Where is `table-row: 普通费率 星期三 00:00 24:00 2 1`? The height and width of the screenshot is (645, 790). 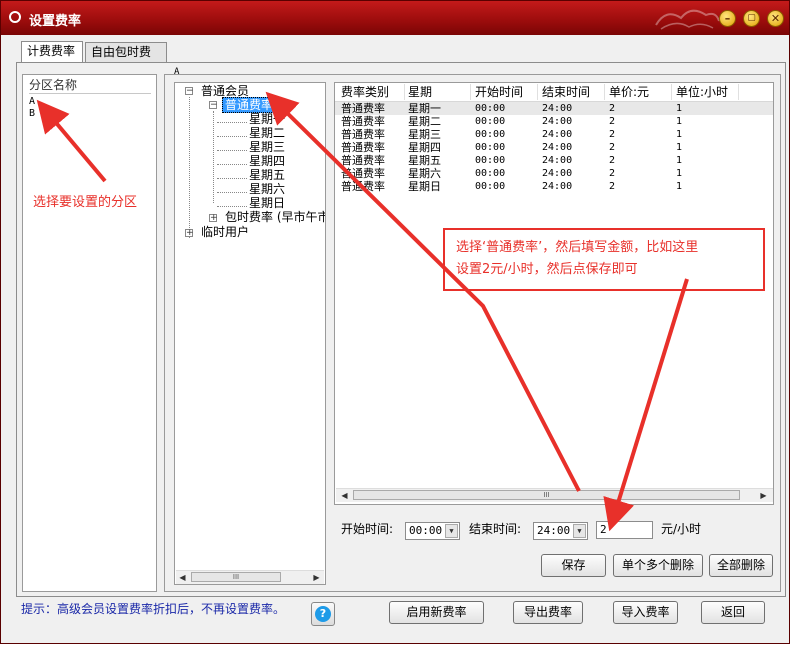
table-row: 普通费率 星期三 00:00 24:00 2 1 is located at coordinates (554, 134).